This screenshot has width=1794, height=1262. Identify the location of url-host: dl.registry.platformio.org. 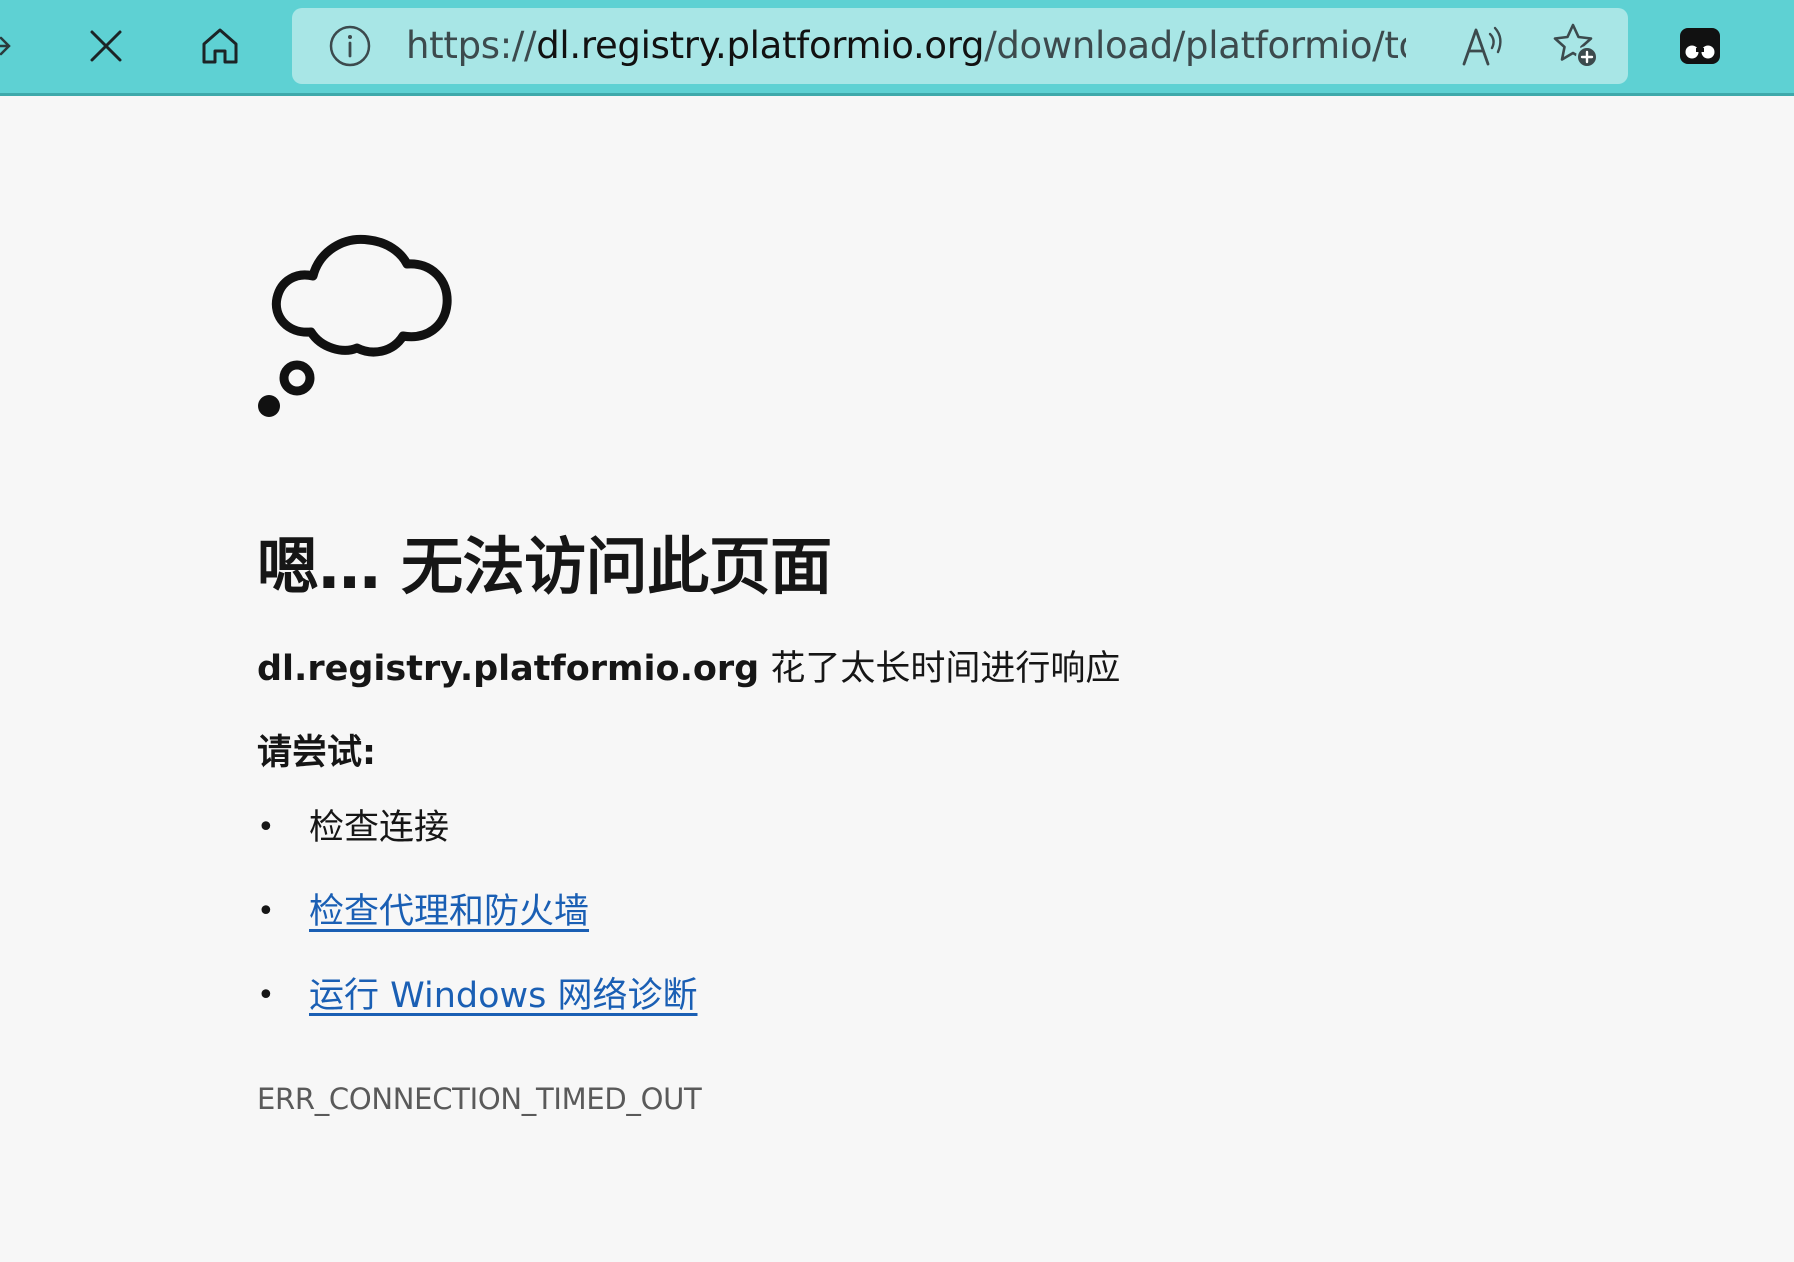
(760, 45).